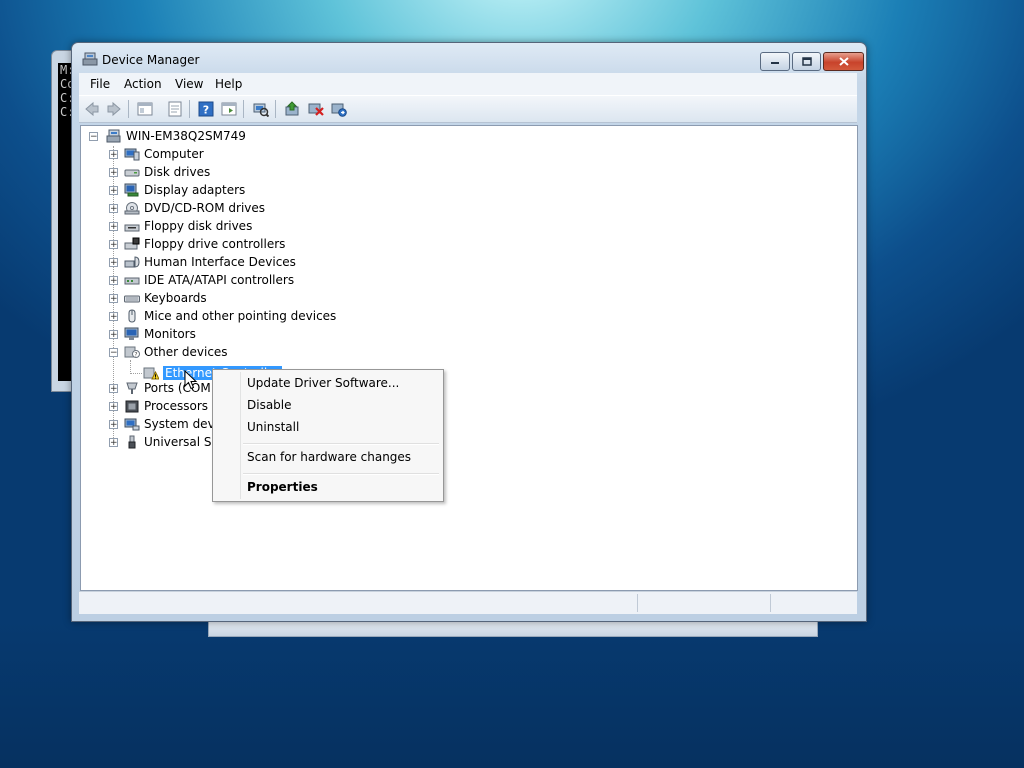  I want to click on tree-node-human-interface-devices: + Human Interface Devices, so click(202, 262).